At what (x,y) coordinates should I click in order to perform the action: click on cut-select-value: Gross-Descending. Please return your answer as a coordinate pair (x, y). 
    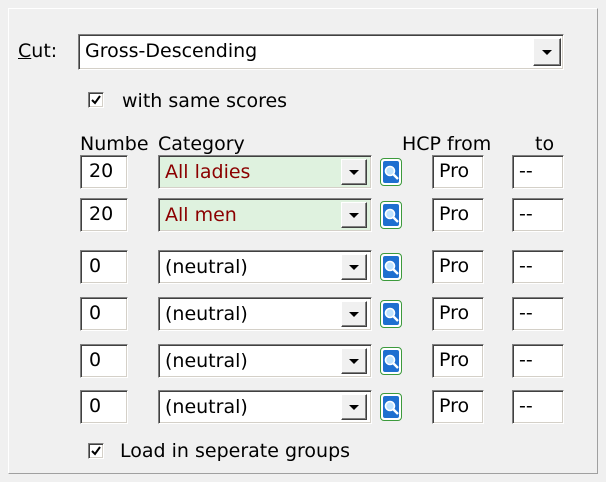
    Looking at the image, I should click on (171, 51).